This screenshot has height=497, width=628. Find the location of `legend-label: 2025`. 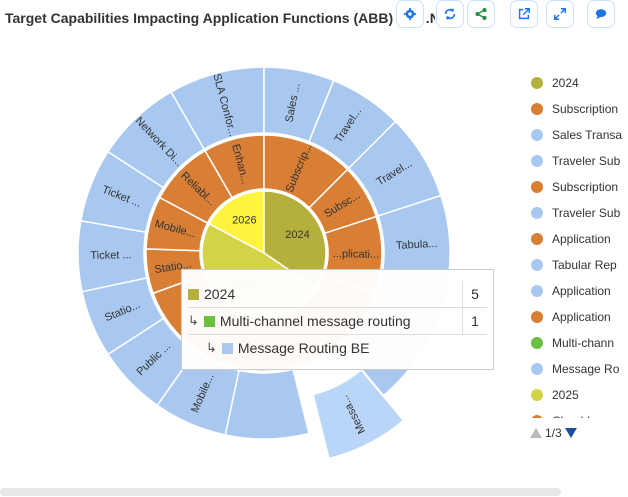

legend-label: 2025 is located at coordinates (565, 395).